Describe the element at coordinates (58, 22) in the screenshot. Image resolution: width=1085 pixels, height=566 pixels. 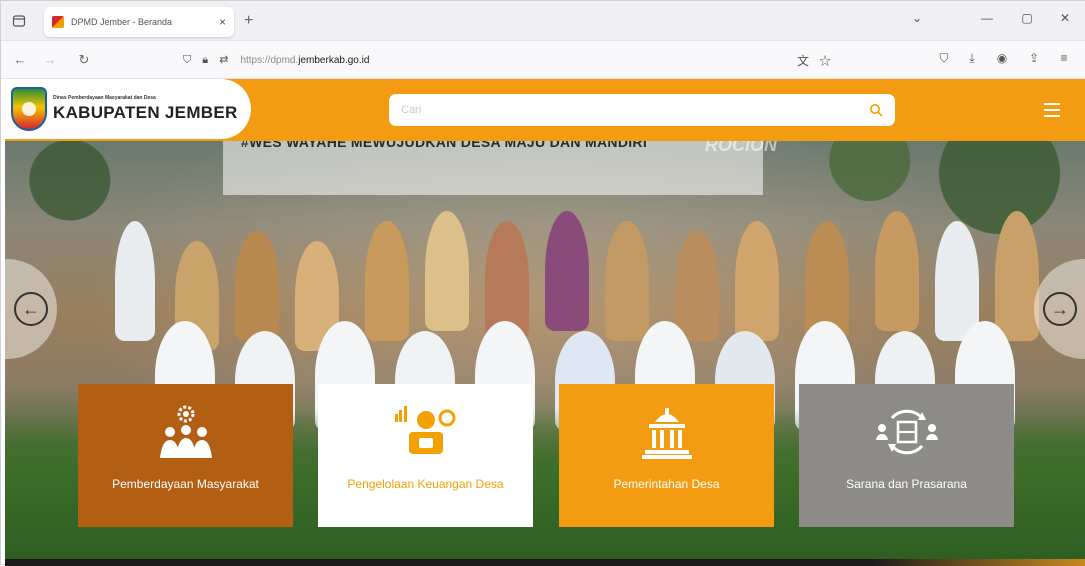
I see `site-favicon-icon` at that location.